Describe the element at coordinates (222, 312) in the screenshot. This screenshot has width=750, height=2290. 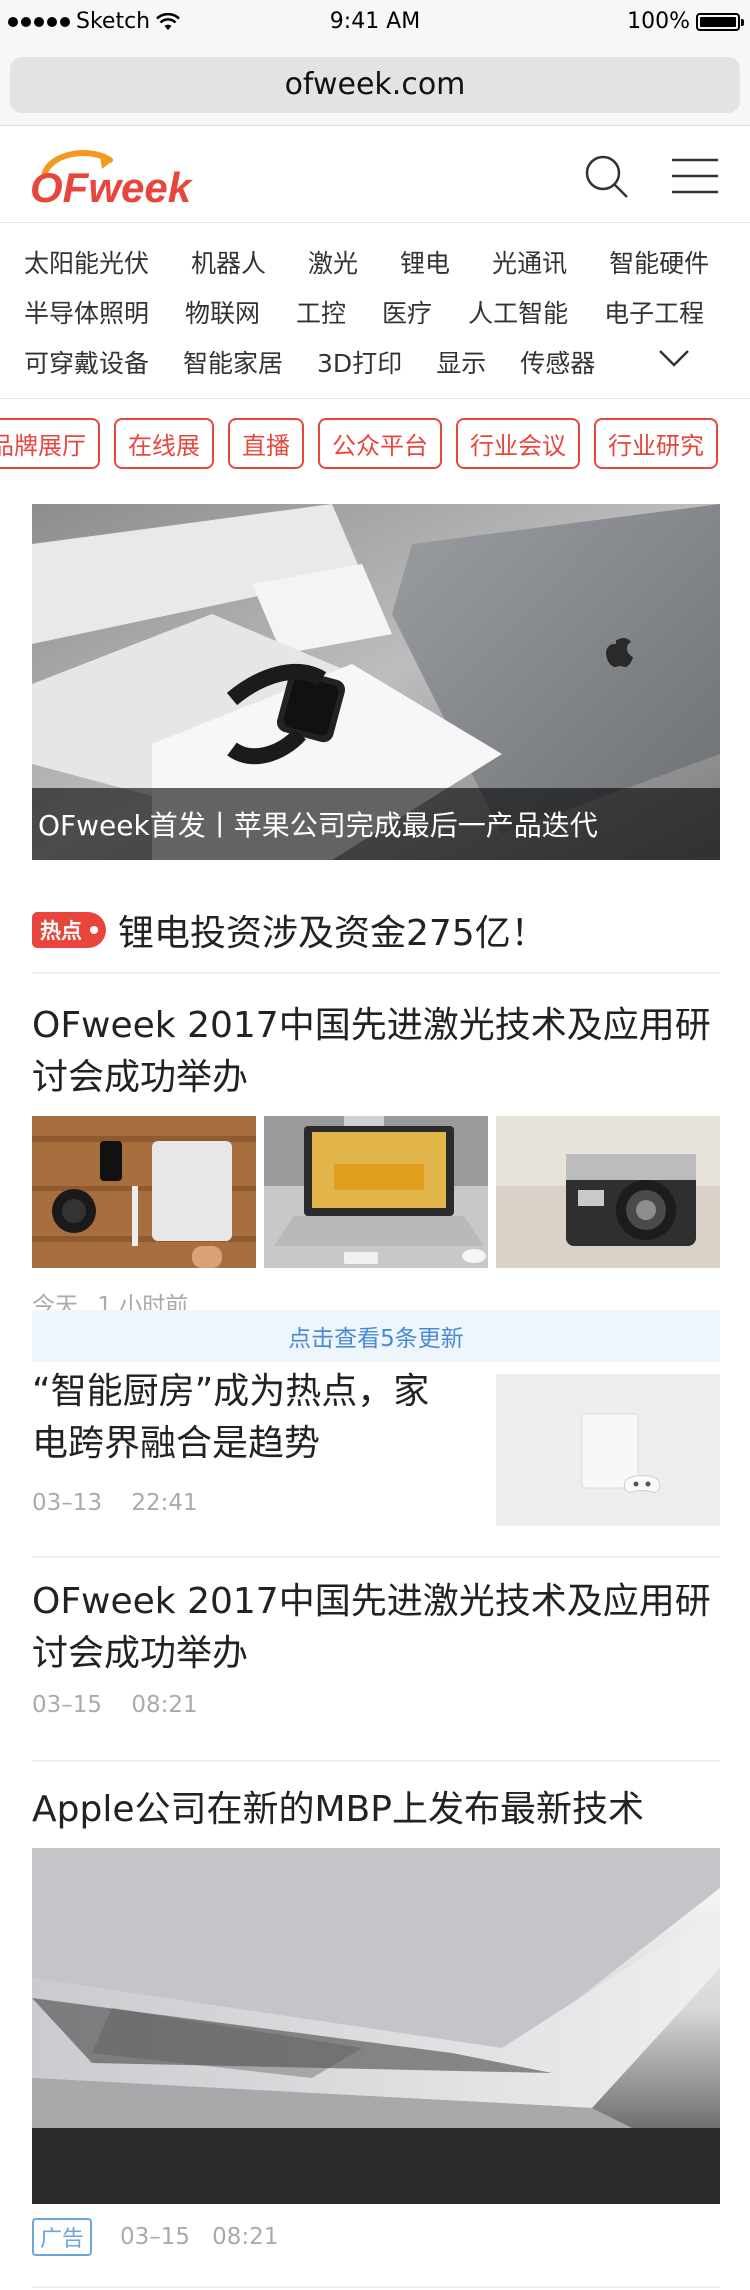
I see `category-item: 物联网` at that location.